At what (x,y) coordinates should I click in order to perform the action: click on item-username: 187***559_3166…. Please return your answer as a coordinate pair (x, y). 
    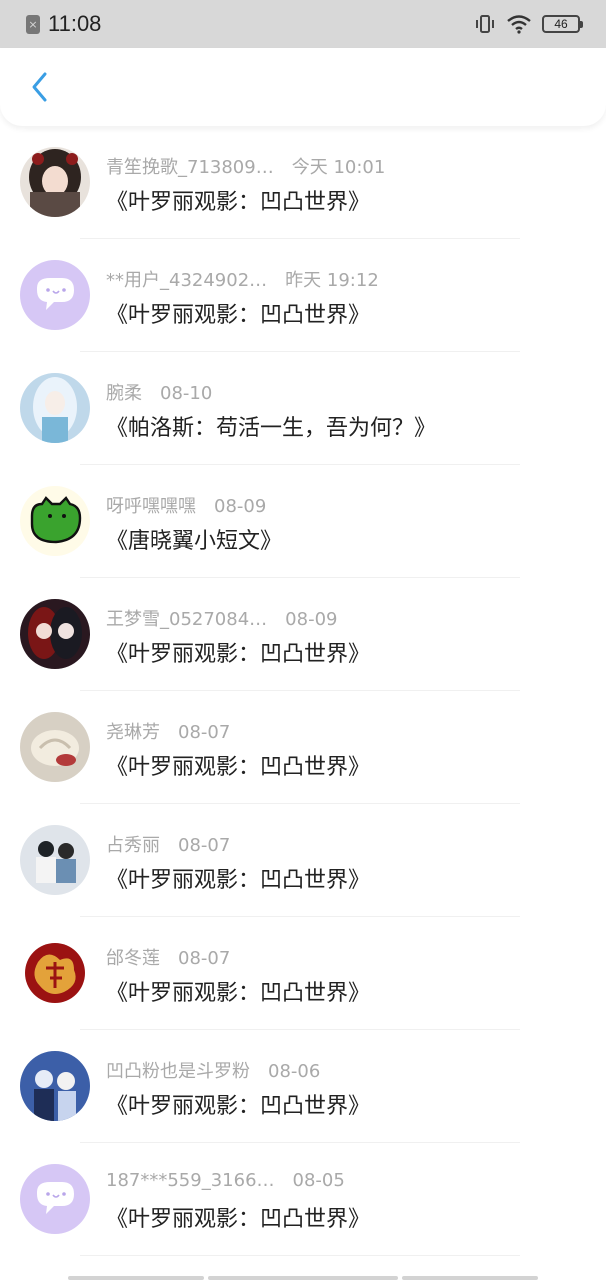
    Looking at the image, I should click on (190, 1180).